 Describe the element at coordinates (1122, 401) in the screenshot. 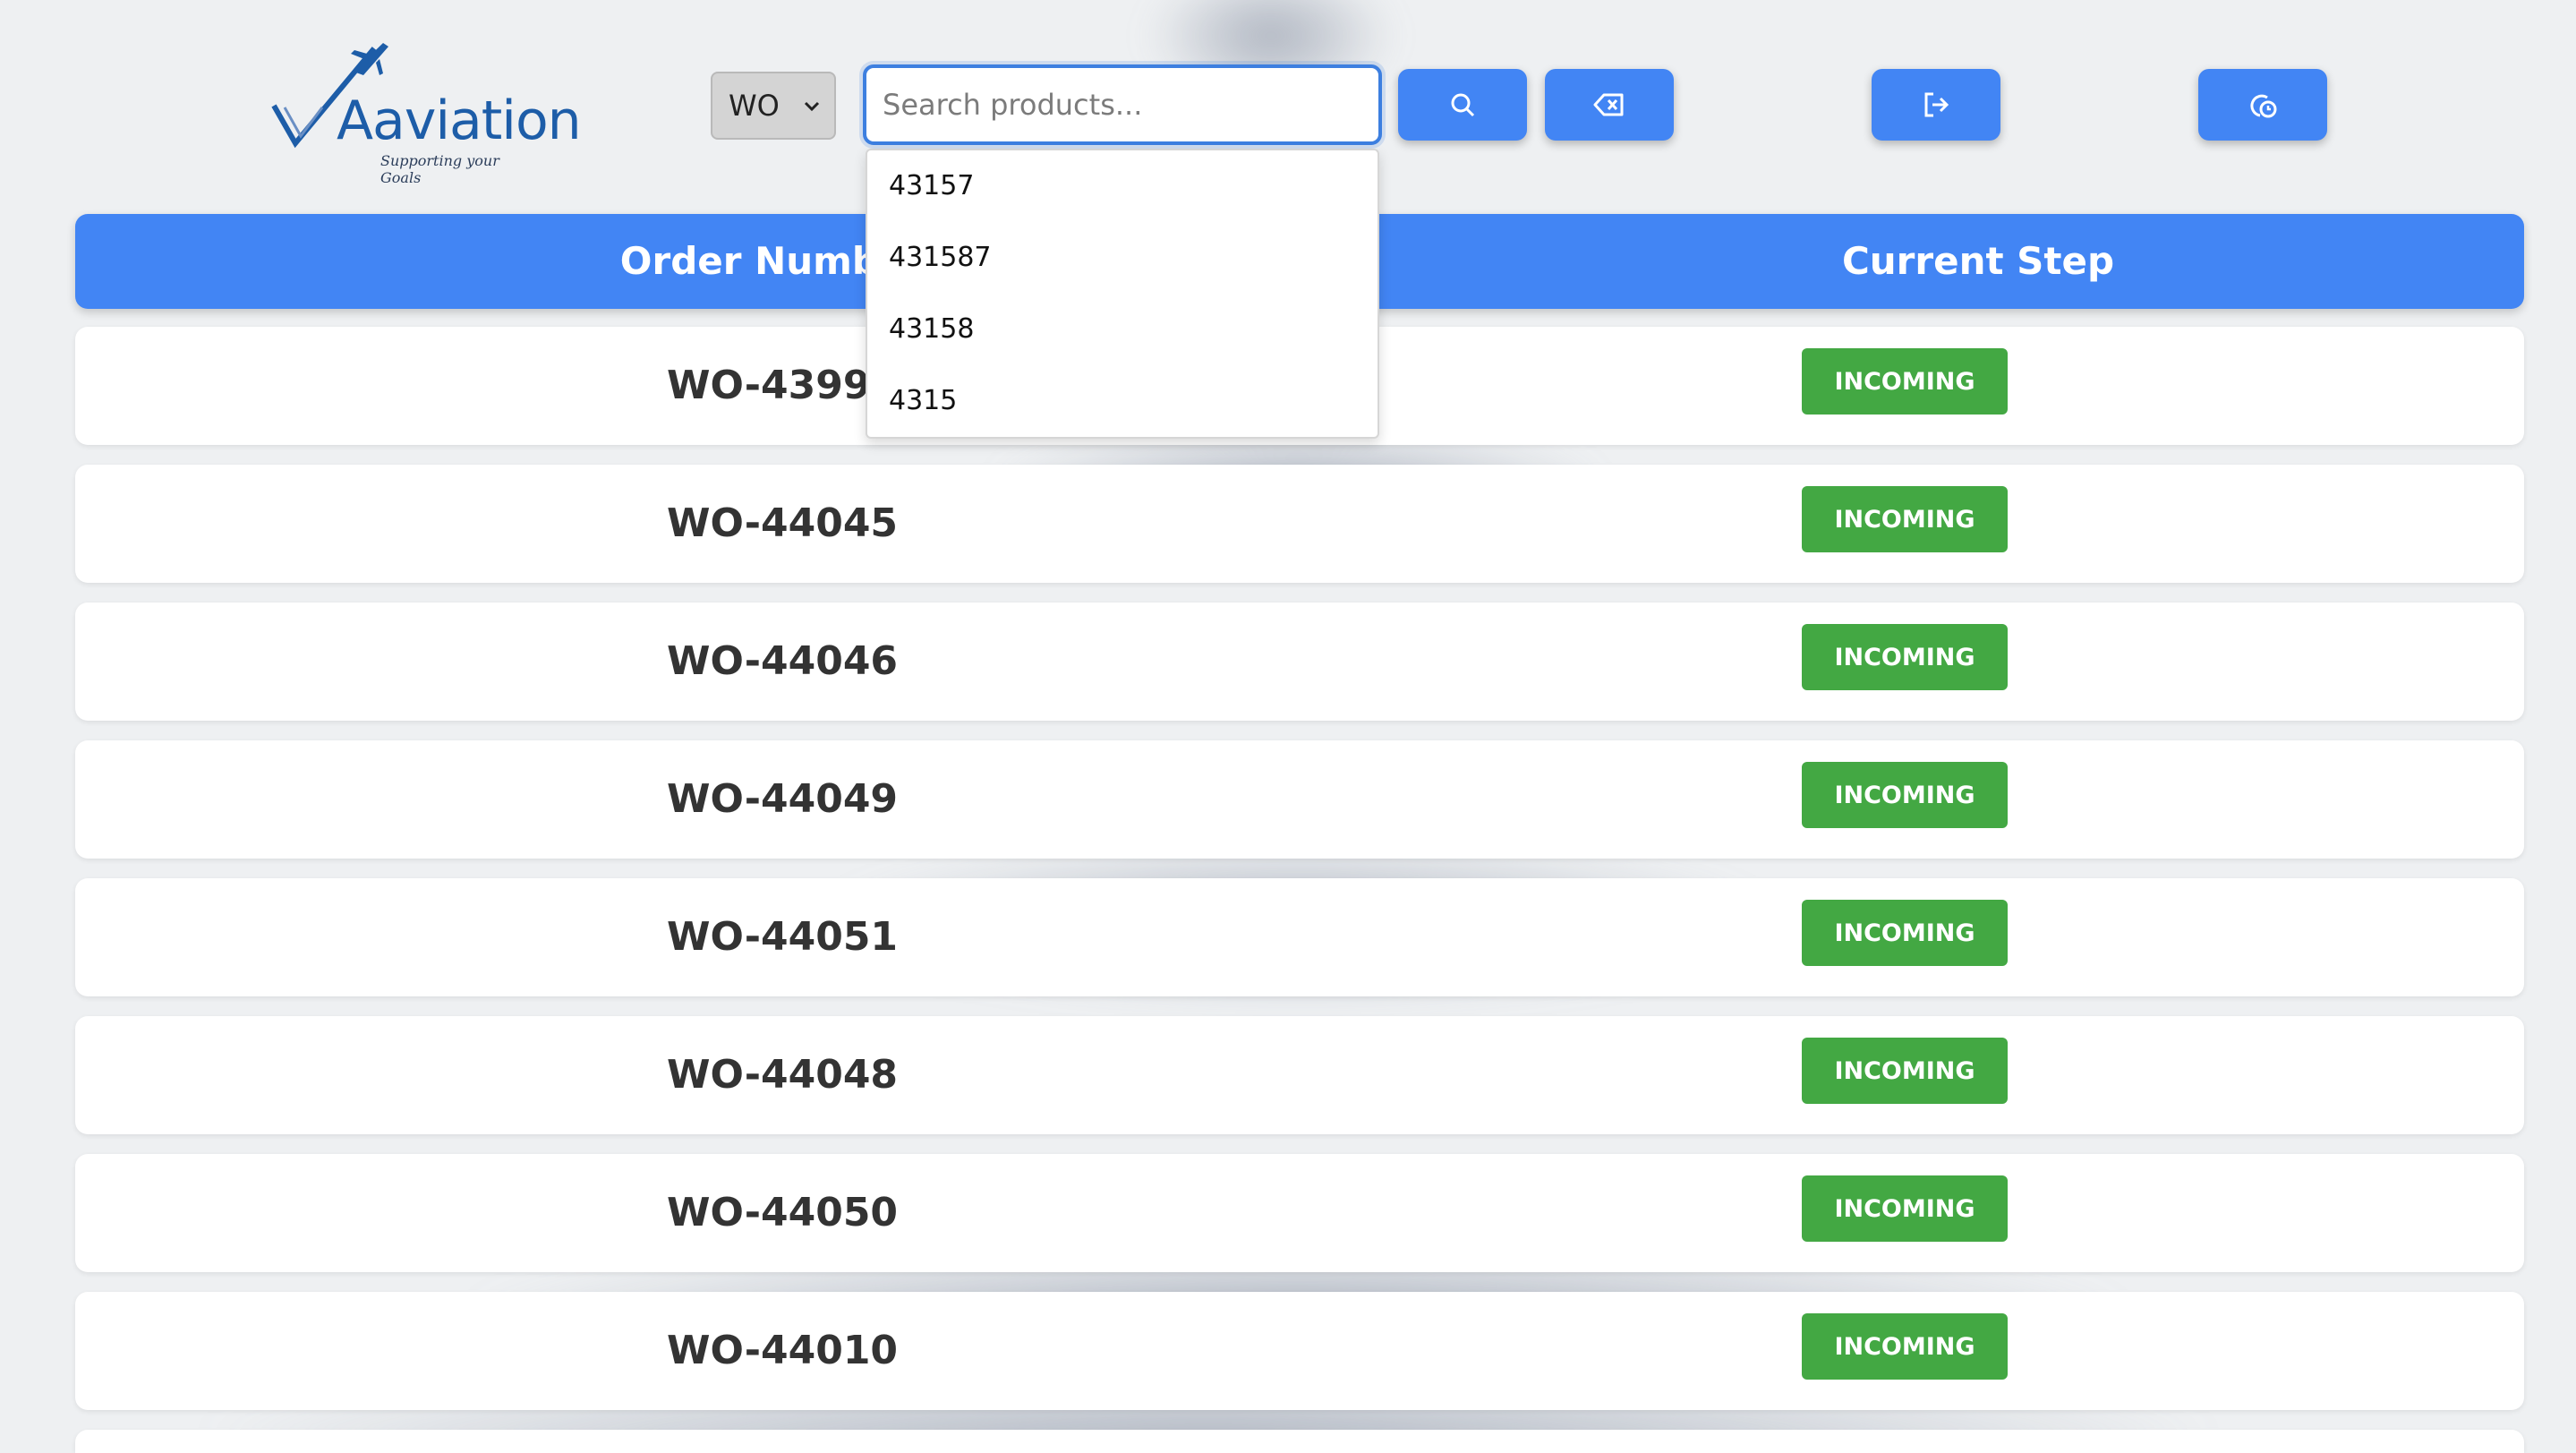

I see `suggestion-item: 4315` at that location.